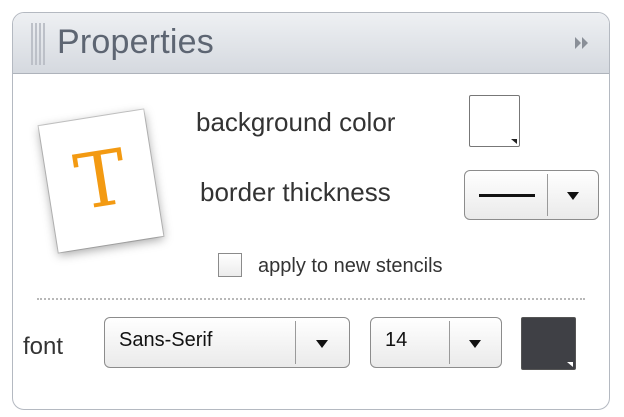 This screenshot has width=624, height=417. I want to click on section-divider, so click(311, 299).